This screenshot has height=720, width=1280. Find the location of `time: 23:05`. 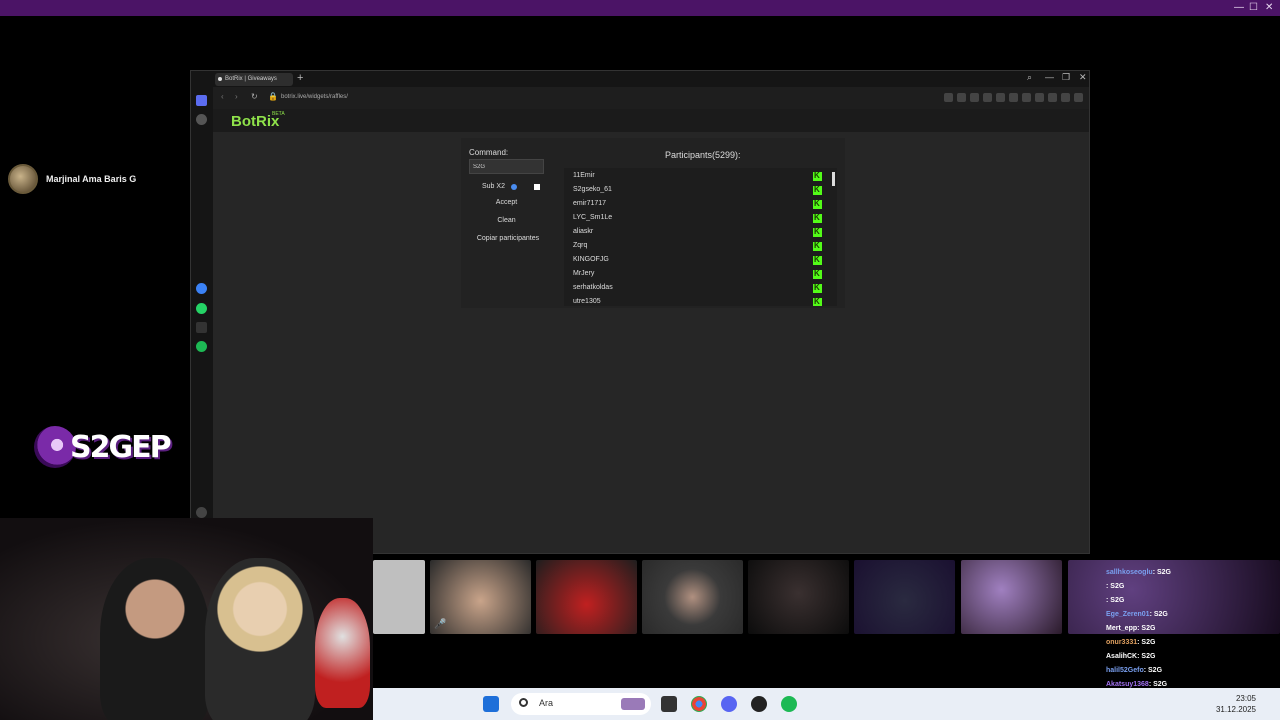

time: 23:05 is located at coordinates (1245, 698).